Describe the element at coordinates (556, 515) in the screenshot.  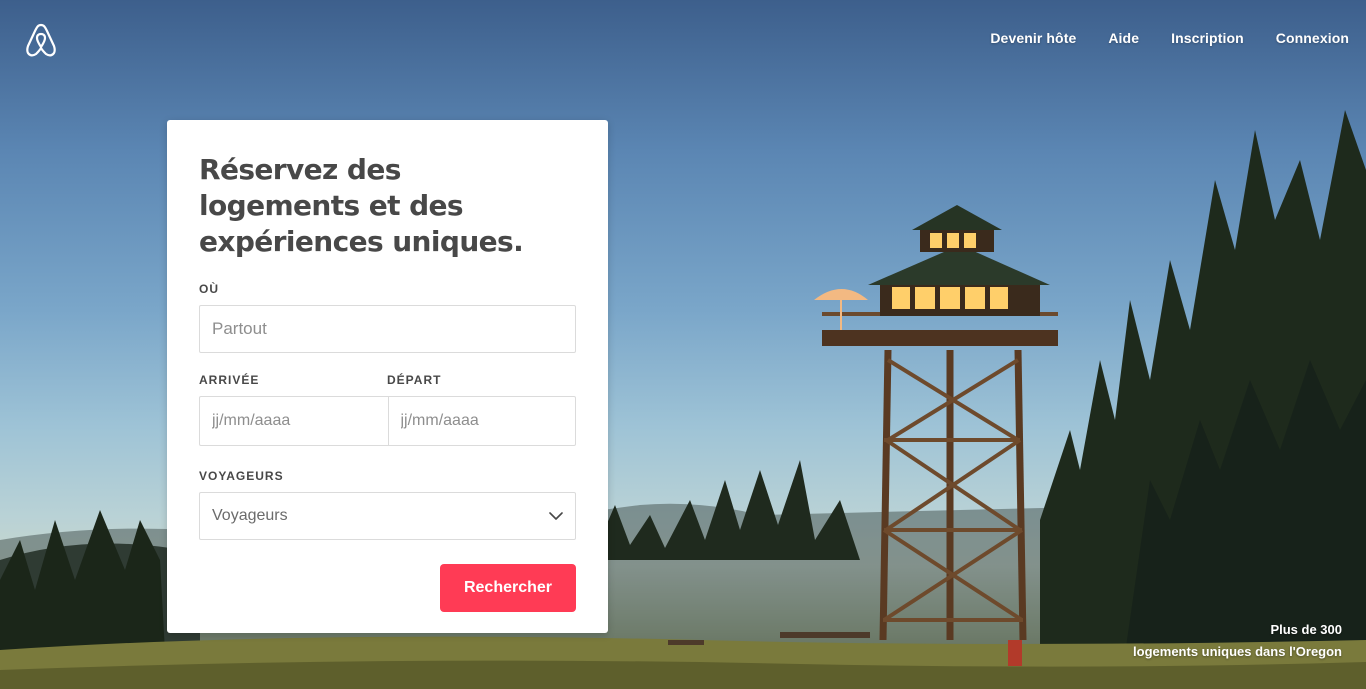
I see `chevron-down-icon` at that location.